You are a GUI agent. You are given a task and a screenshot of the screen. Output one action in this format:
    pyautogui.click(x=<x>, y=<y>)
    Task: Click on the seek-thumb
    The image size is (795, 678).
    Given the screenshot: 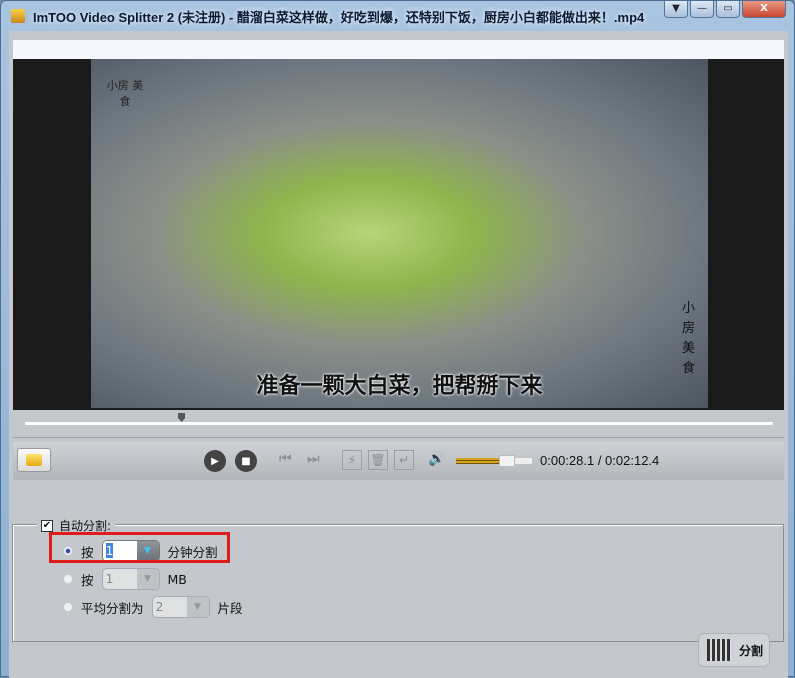 What is the action you would take?
    pyautogui.click(x=182, y=417)
    